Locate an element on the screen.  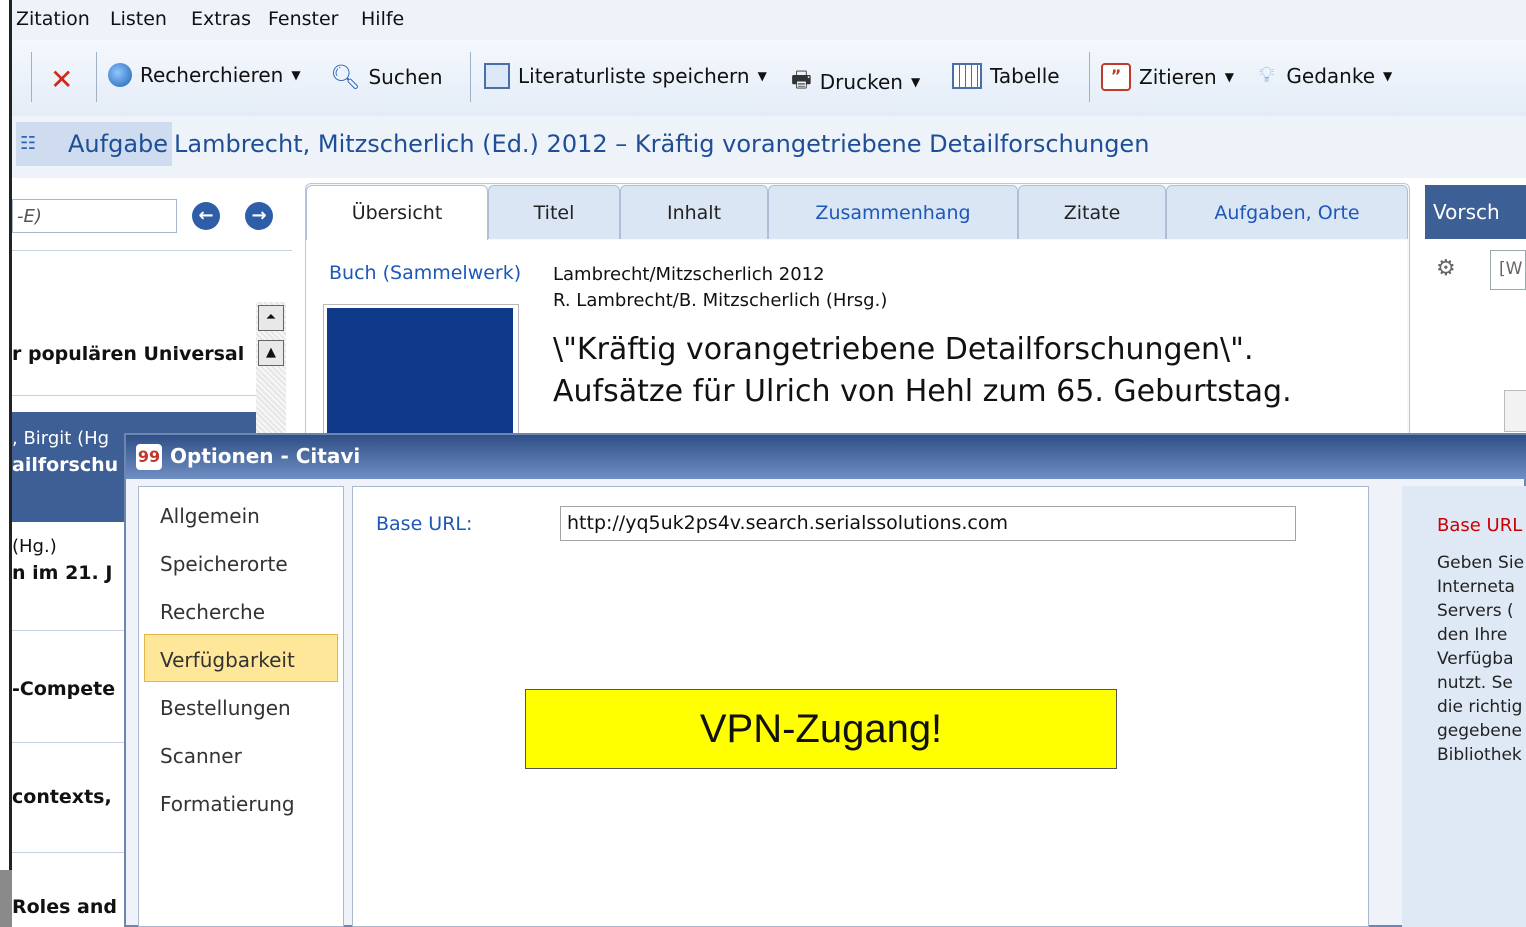
help-line: Interneta is located at coordinates (1476, 587).